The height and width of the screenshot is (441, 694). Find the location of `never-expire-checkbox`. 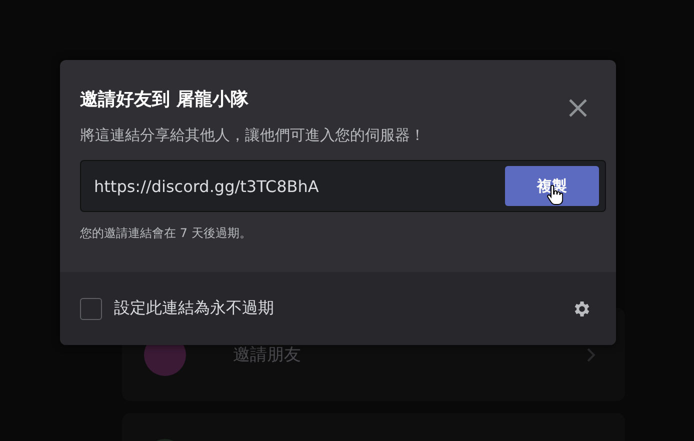

never-expire-checkbox is located at coordinates (91, 309).